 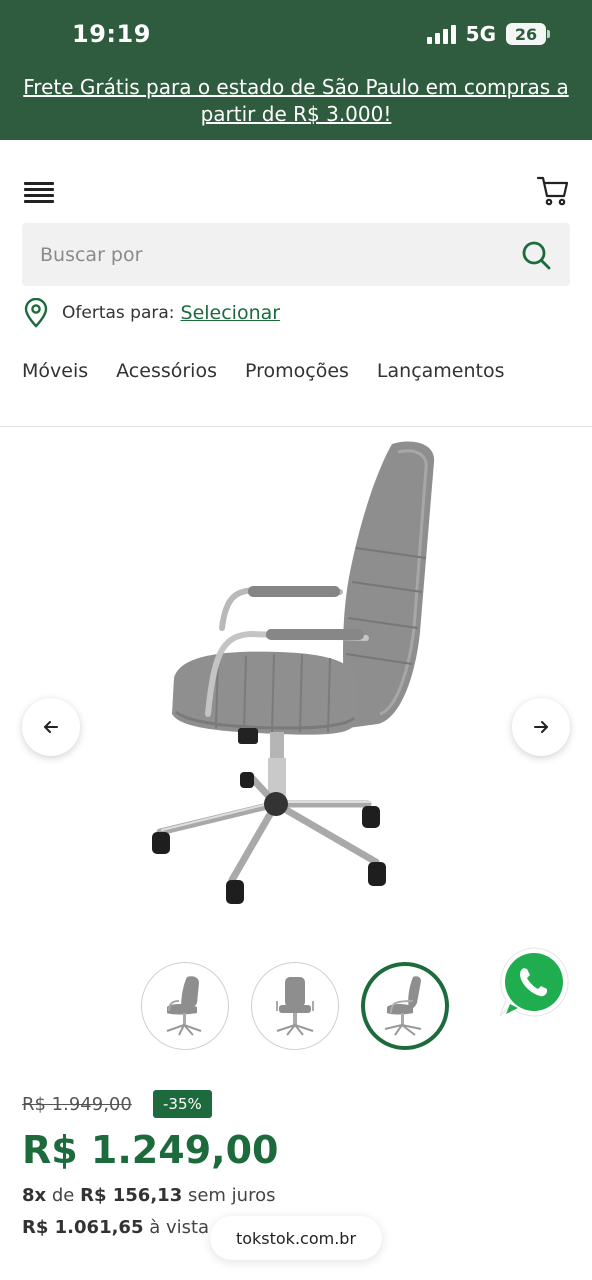 I want to click on status-indicators: 5G 26, so click(x=488, y=34).